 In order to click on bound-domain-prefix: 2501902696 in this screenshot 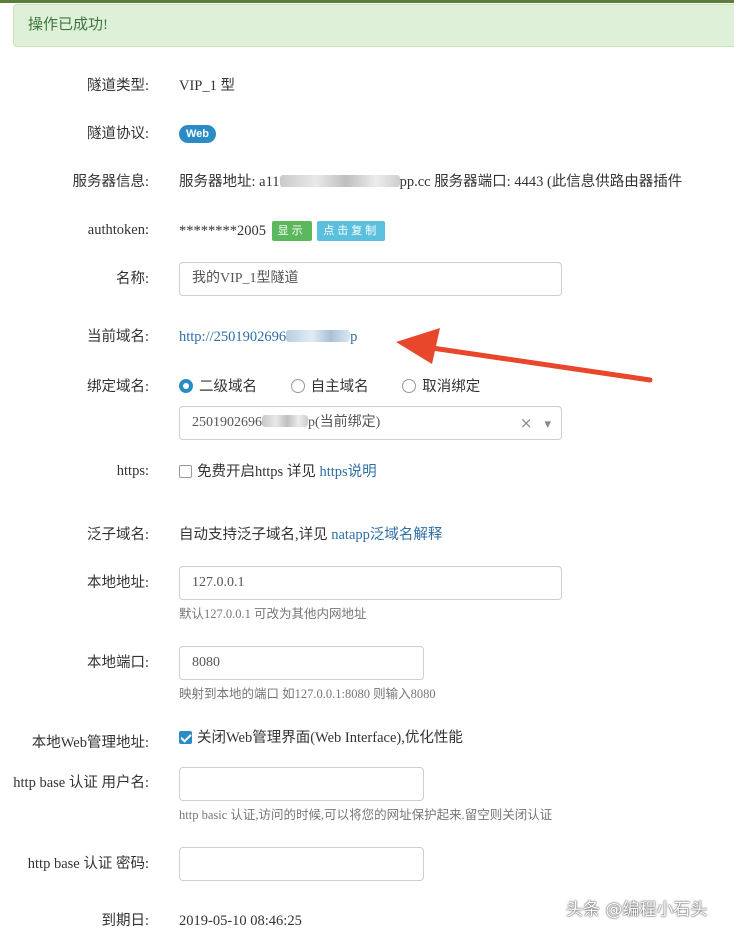, I will do `click(227, 422)`.